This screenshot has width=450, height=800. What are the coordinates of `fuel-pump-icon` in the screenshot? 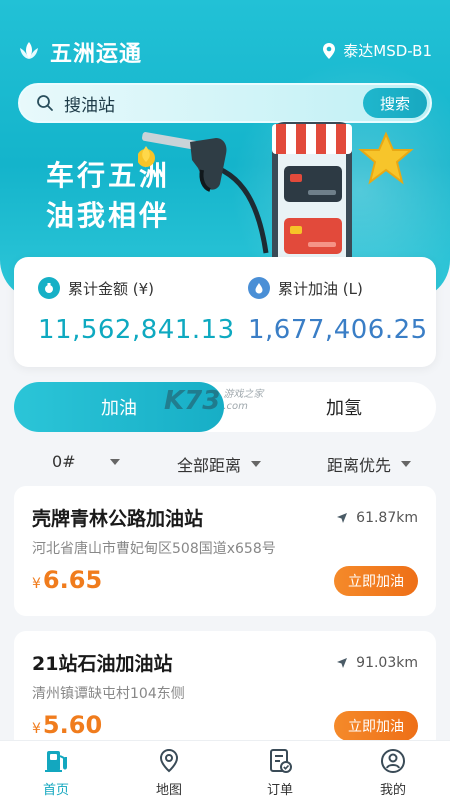 It's located at (56, 761).